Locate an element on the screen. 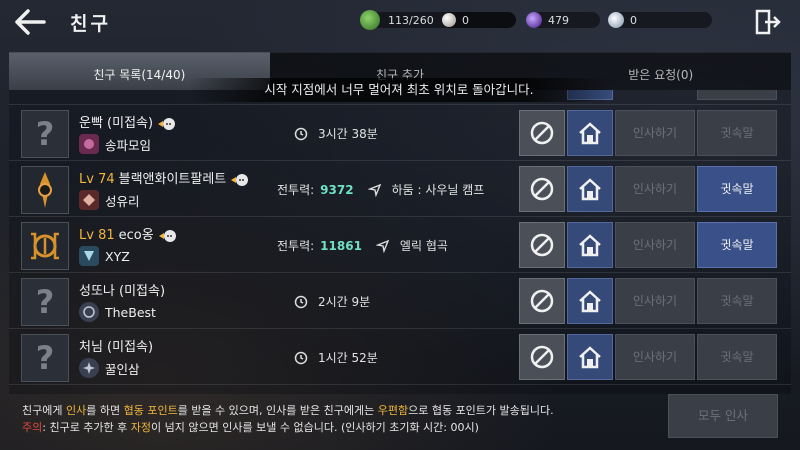  friend-name-text: eco옹 is located at coordinates (136, 235).